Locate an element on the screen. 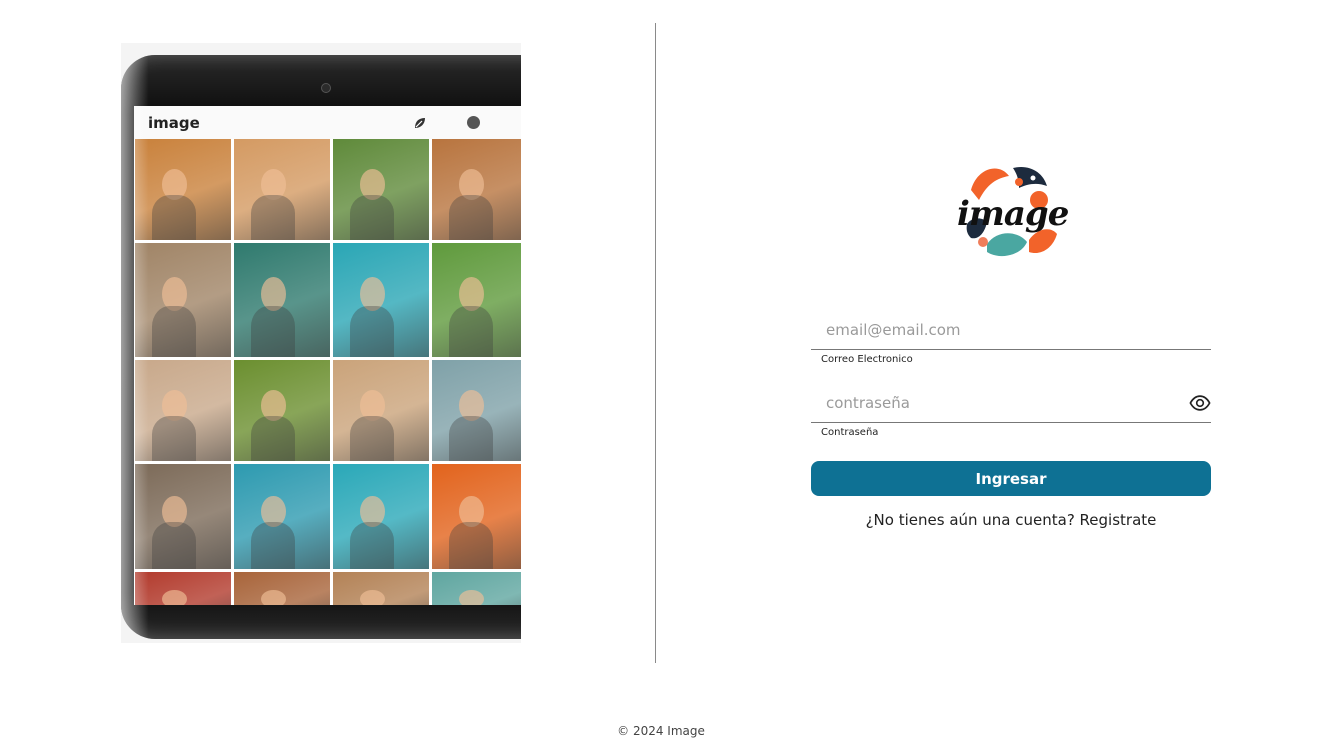 The width and height of the screenshot is (1322, 745). vertical-divider is located at coordinates (655, 343).